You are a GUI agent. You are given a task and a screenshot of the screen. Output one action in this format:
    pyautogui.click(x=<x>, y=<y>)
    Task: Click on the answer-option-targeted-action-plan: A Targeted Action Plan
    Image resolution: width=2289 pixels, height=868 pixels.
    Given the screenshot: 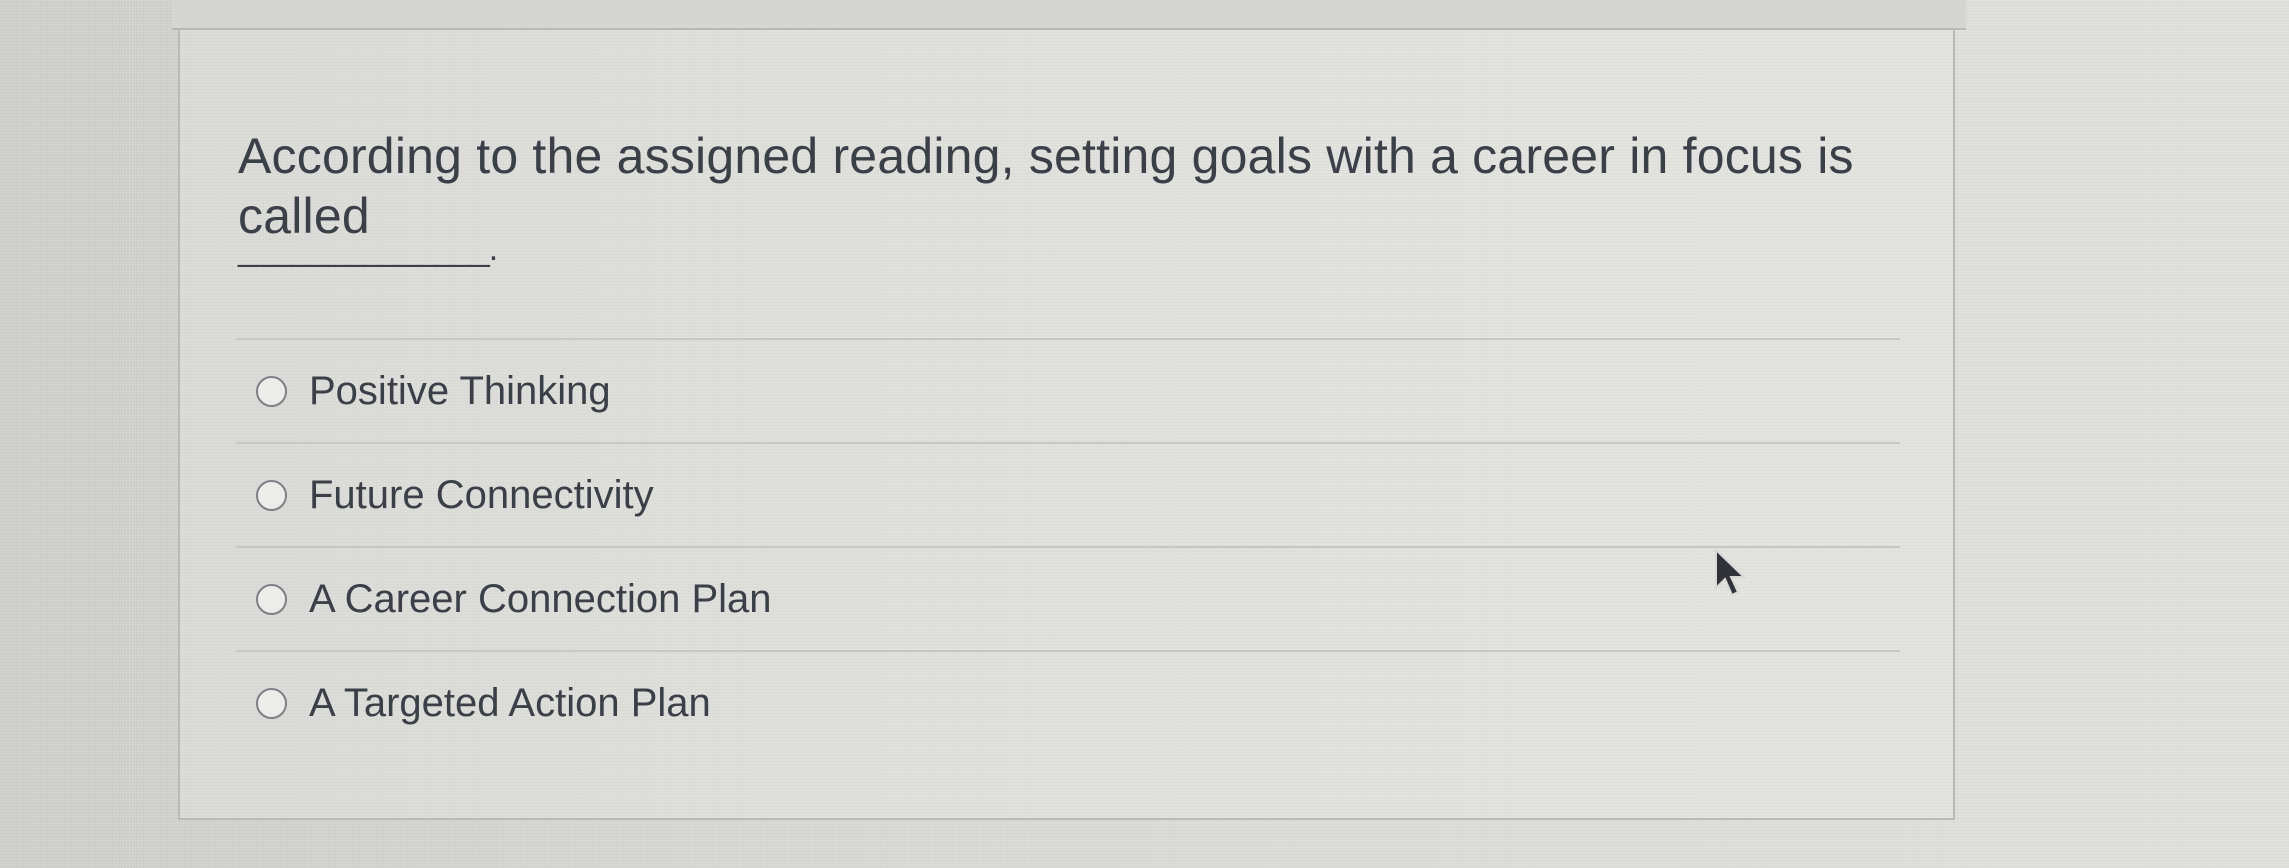 What is the action you would take?
    pyautogui.click(x=1068, y=702)
    